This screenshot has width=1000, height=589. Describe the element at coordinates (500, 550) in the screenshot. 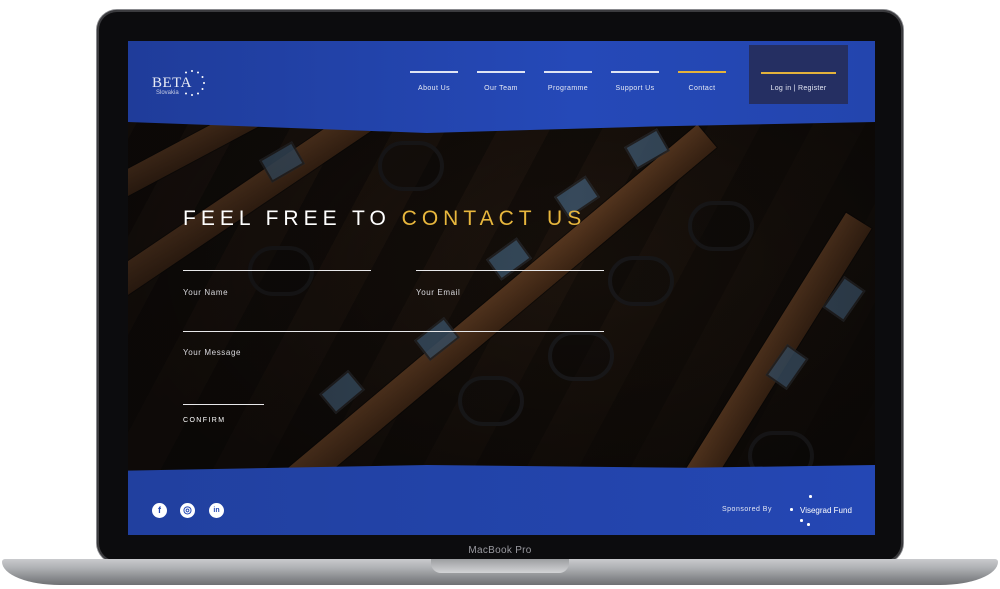

I see `device-label: MacBook Pro` at that location.